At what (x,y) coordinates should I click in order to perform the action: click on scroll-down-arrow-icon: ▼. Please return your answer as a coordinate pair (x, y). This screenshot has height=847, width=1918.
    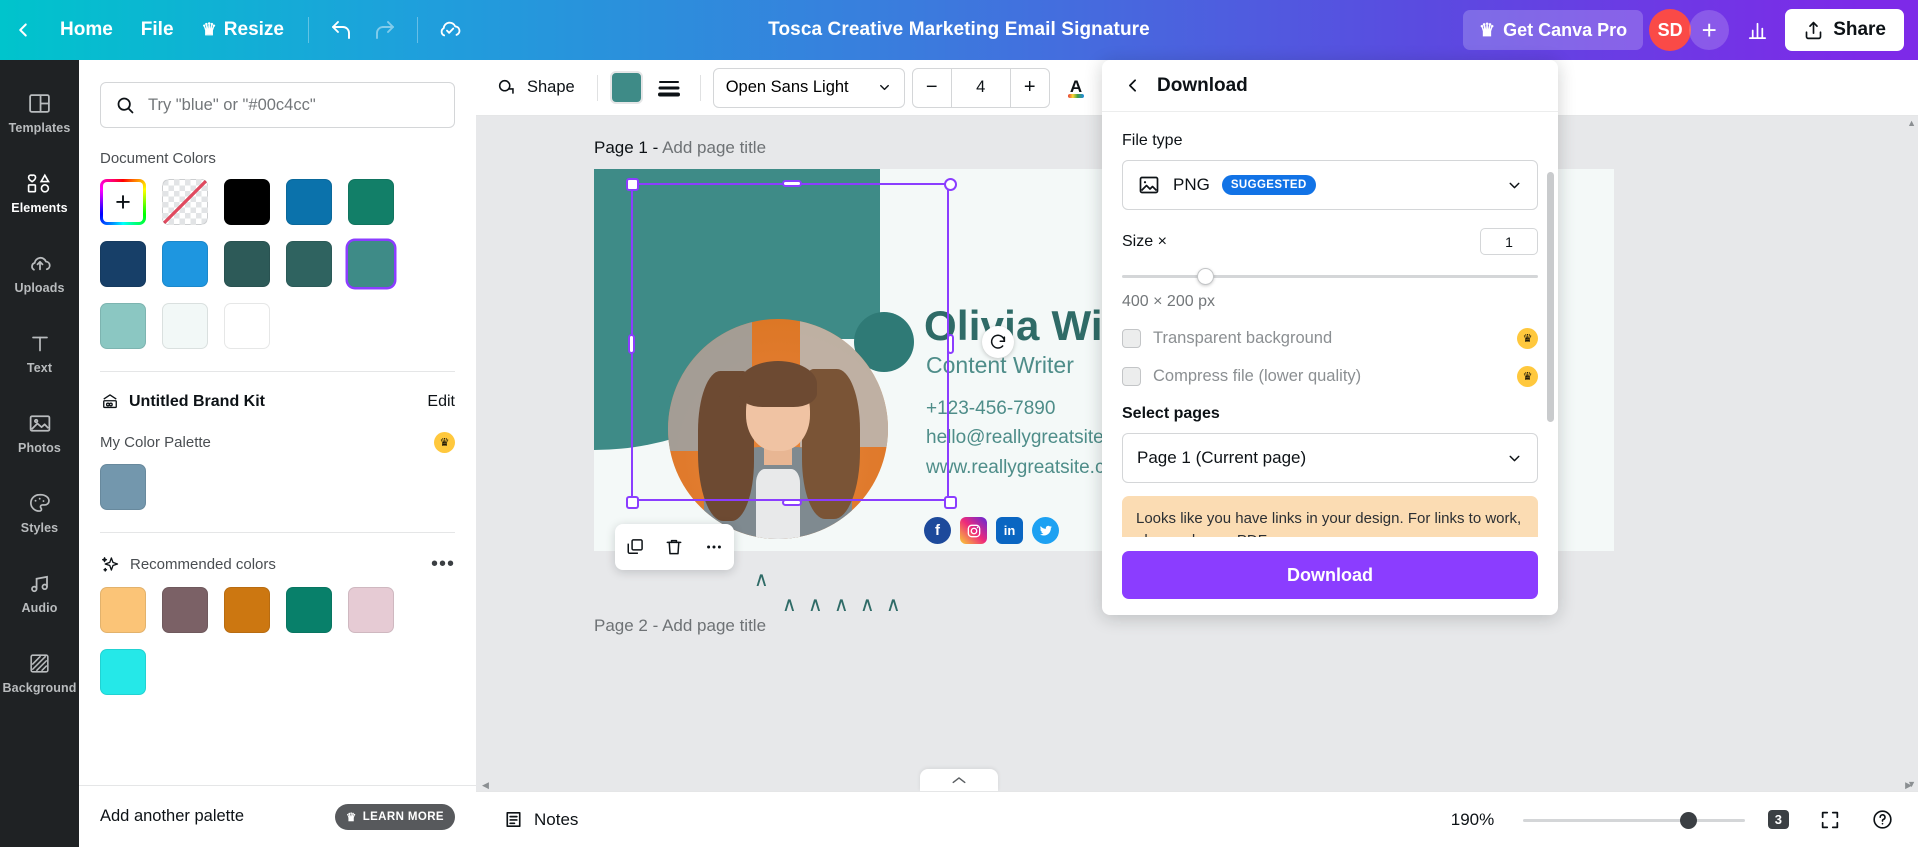
    Looking at the image, I should click on (1911, 784).